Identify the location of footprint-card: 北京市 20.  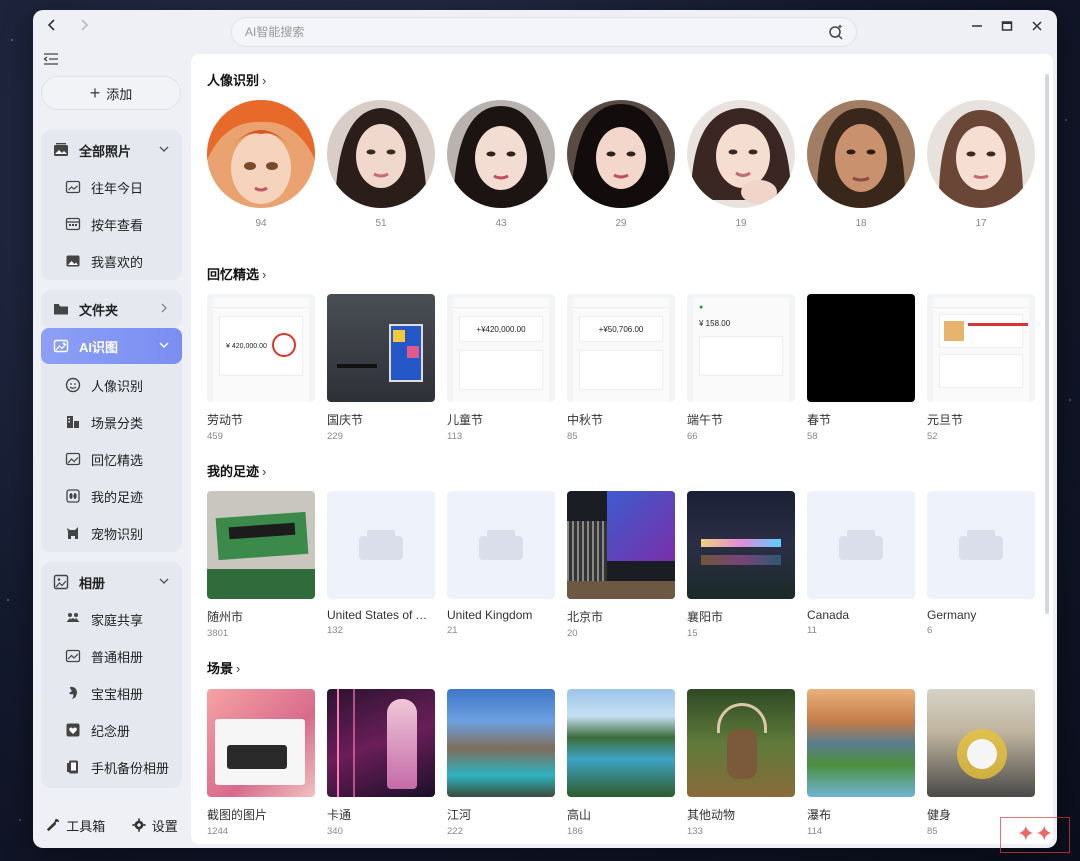
(621, 565).